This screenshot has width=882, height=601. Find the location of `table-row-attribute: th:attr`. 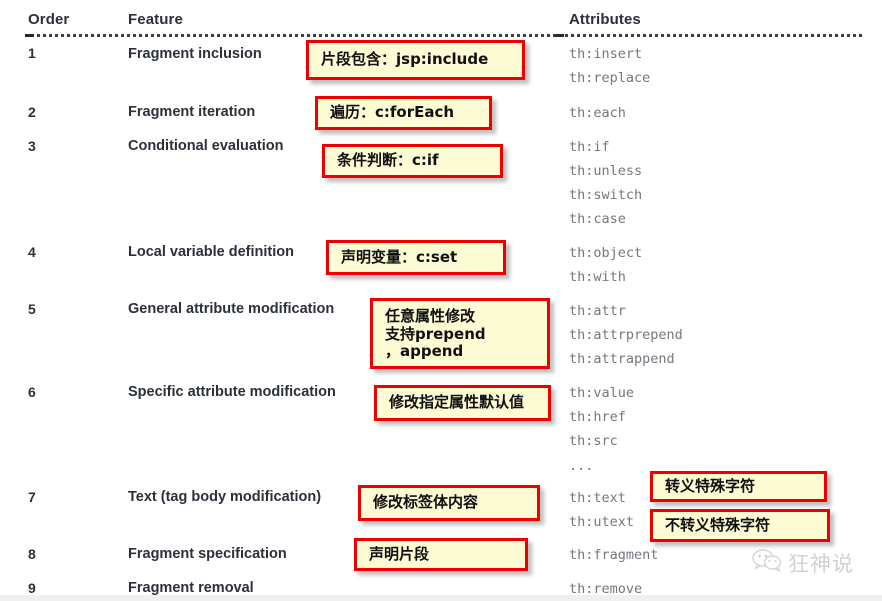

table-row-attribute: th:attr is located at coordinates (597, 311).